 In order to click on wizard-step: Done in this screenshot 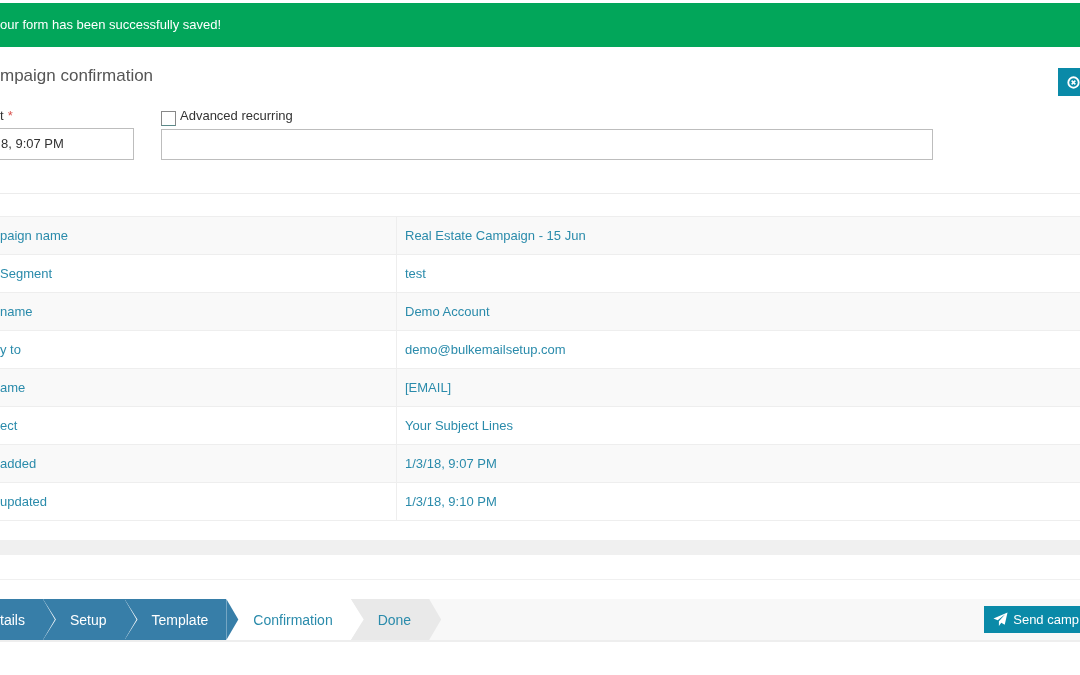, I will do `click(396, 619)`.